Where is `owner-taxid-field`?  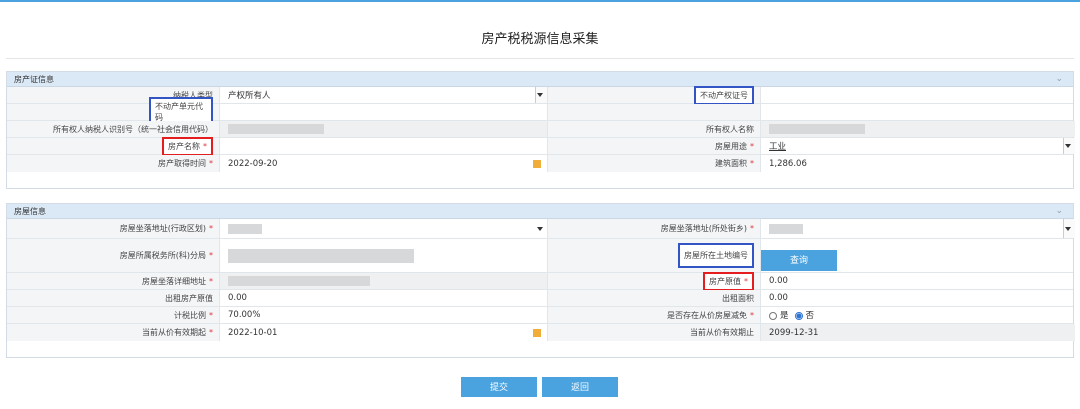 owner-taxid-field is located at coordinates (384, 129).